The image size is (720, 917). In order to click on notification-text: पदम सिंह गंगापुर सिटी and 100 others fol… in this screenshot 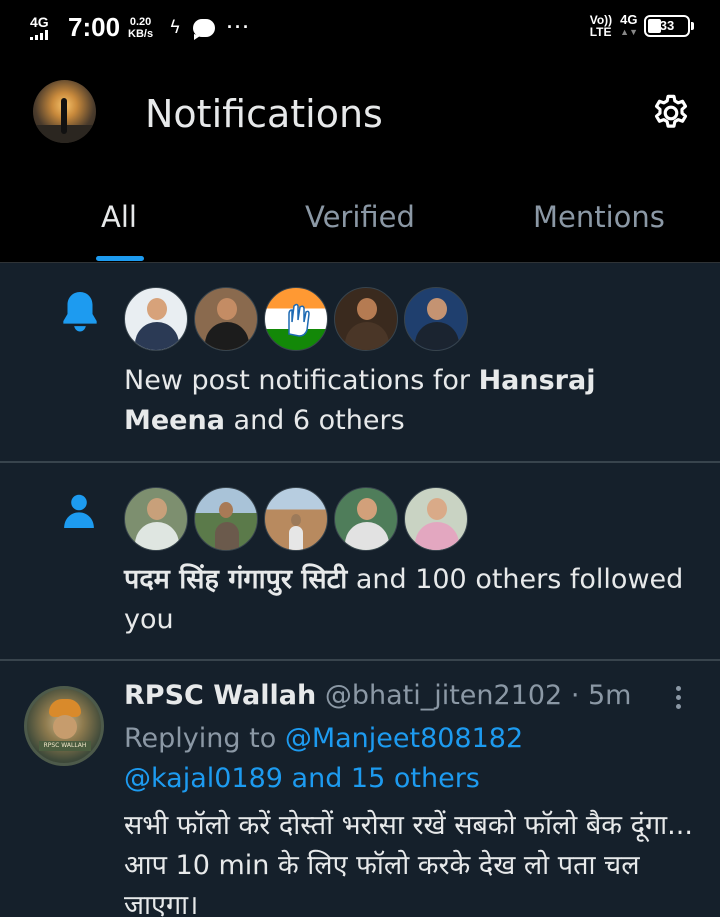, I will do `click(404, 600)`.